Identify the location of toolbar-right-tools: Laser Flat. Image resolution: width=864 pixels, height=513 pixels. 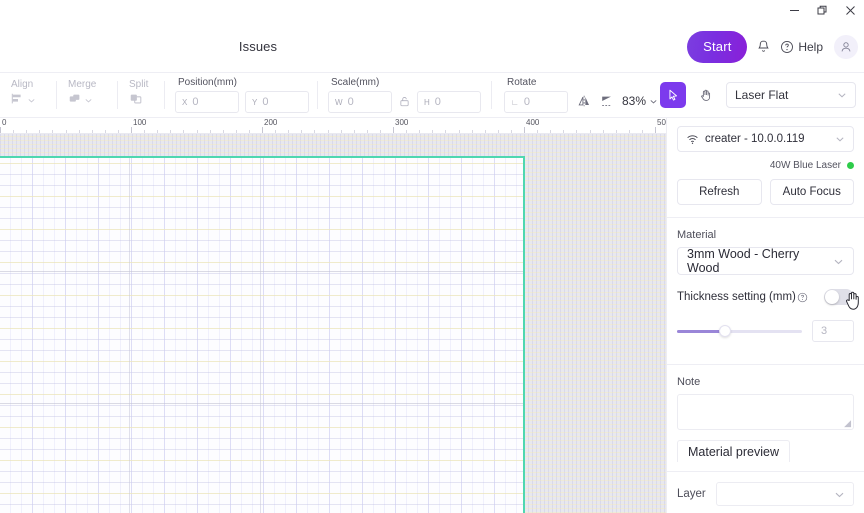
(762, 95).